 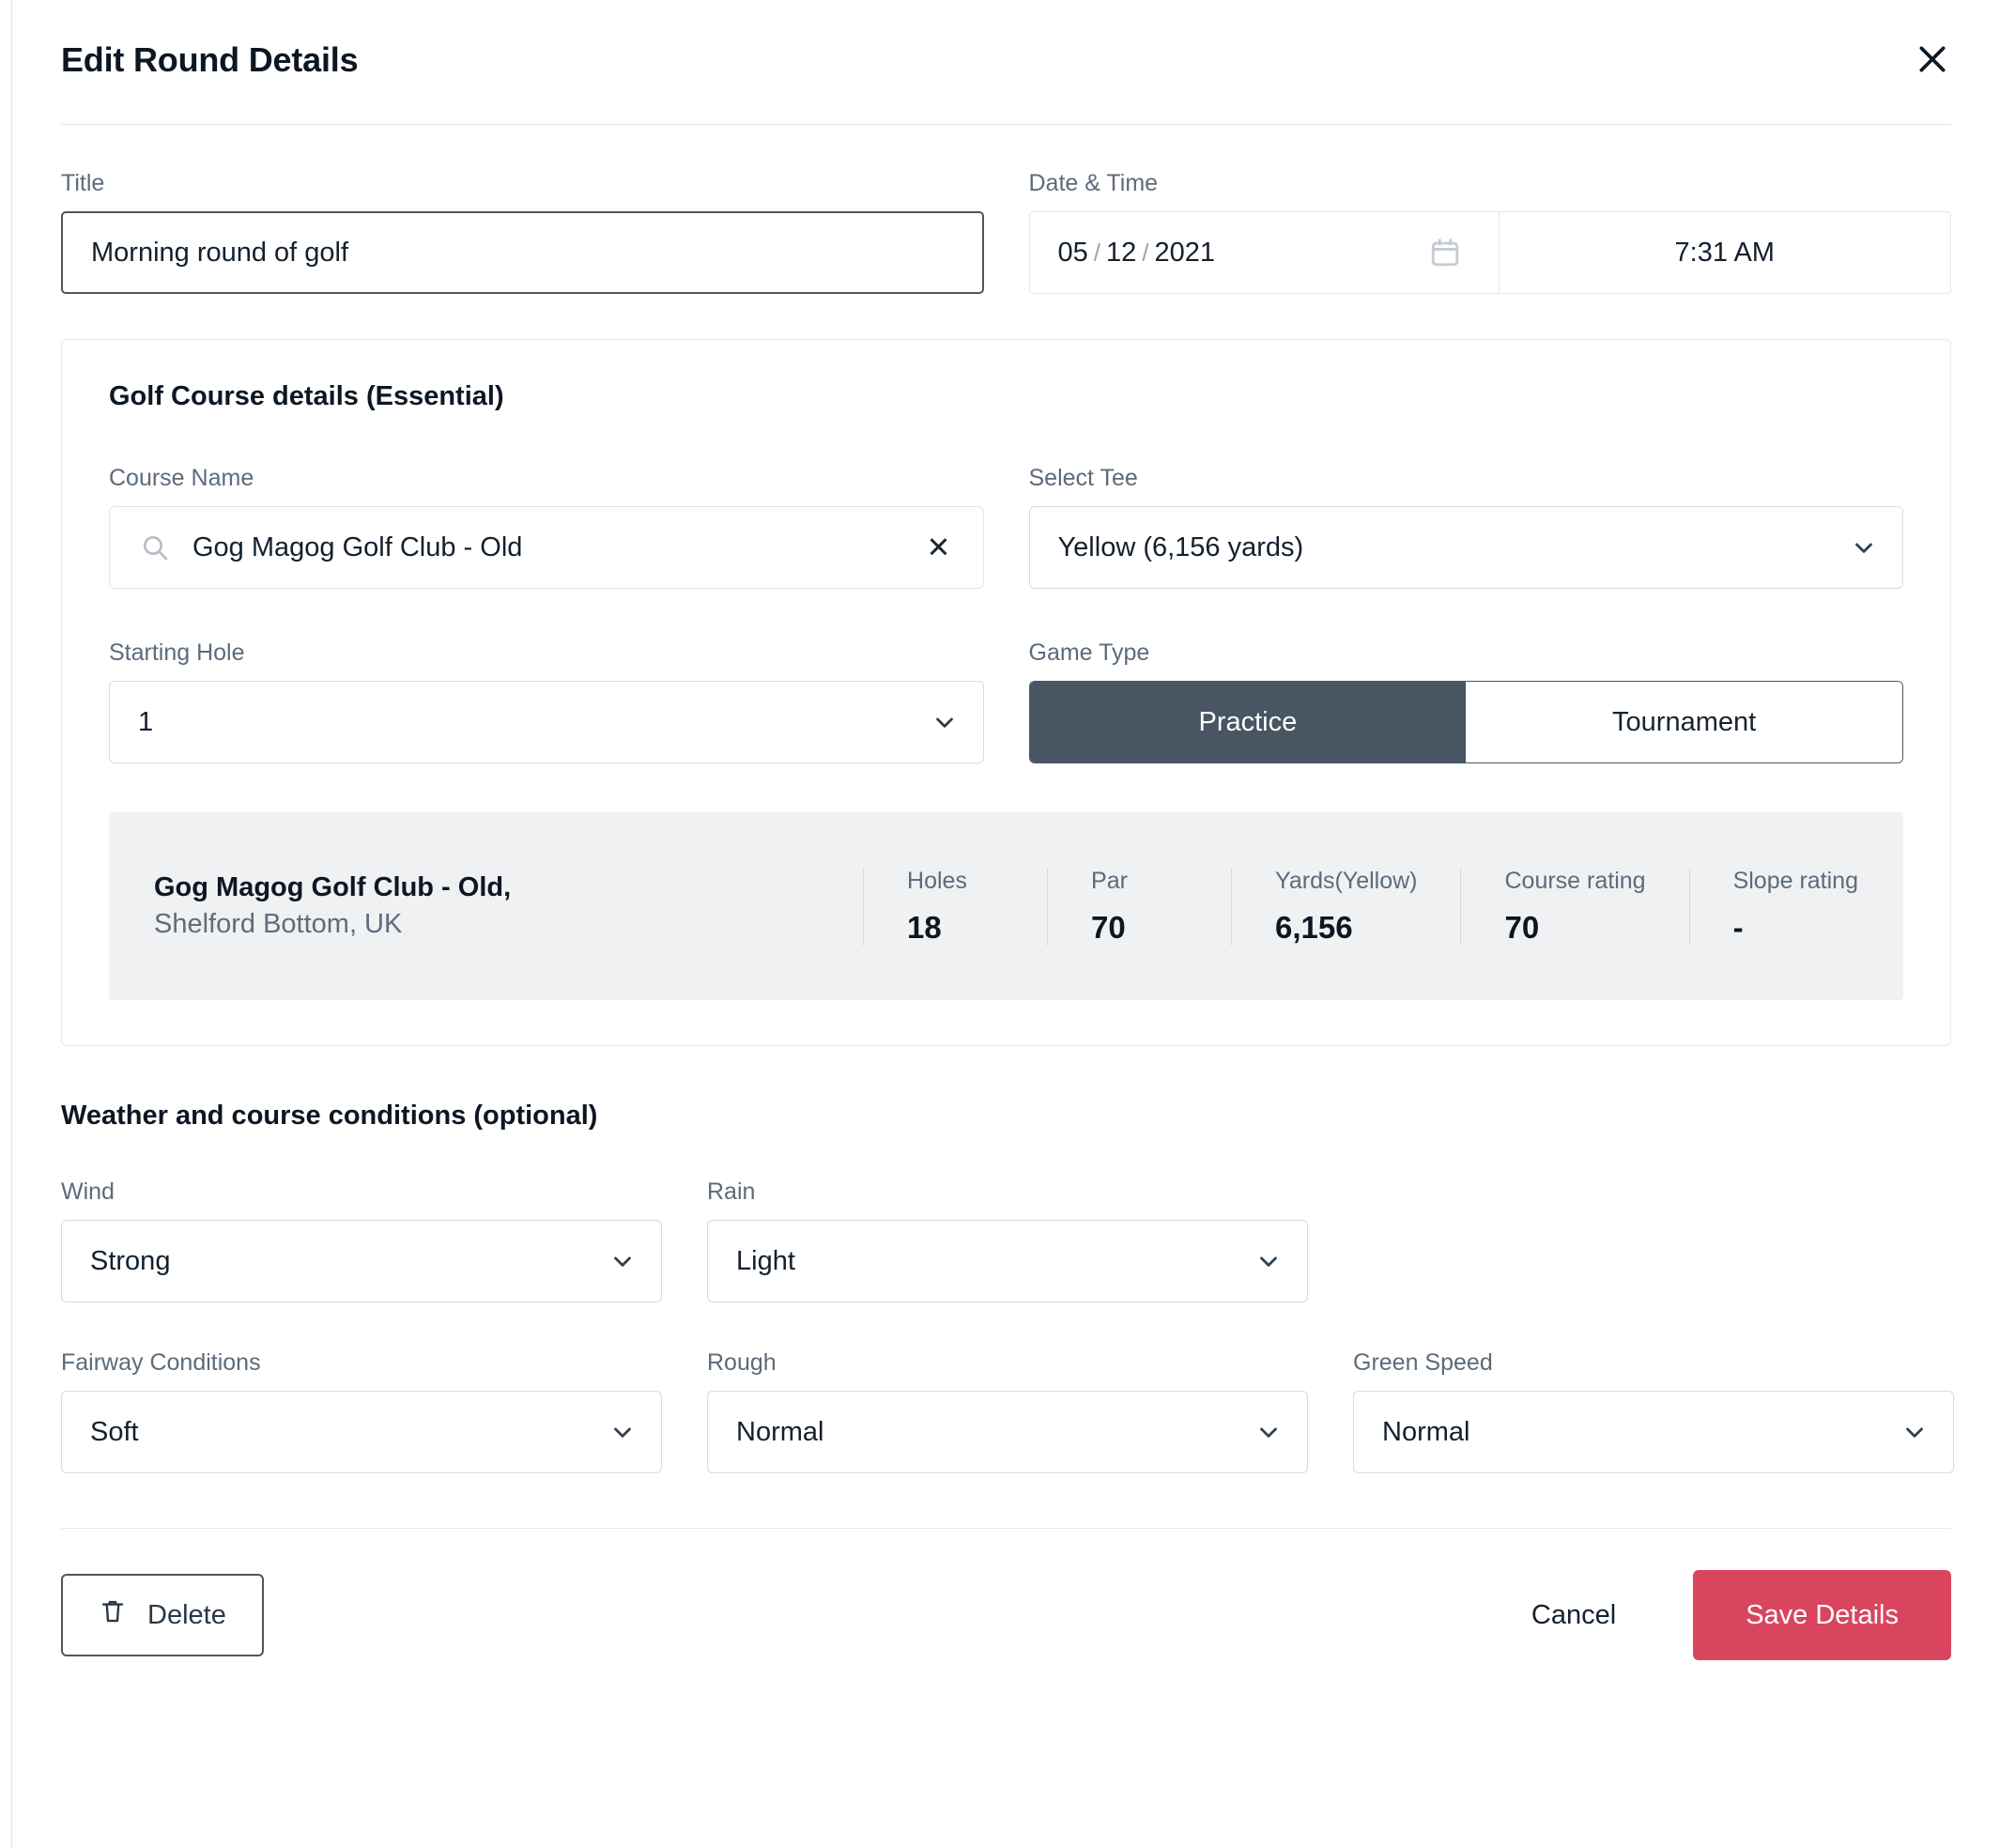 I want to click on datetime-label: Date & Time, so click(x=1093, y=183).